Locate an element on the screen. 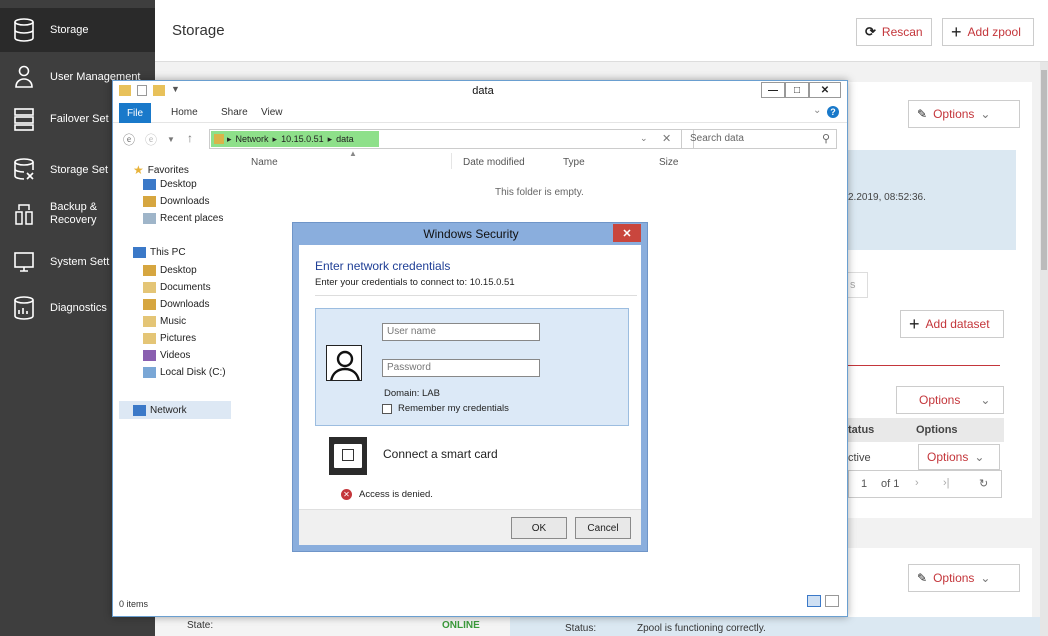  breadcrumb-host: 10.15.0.51 is located at coordinates (302, 139).